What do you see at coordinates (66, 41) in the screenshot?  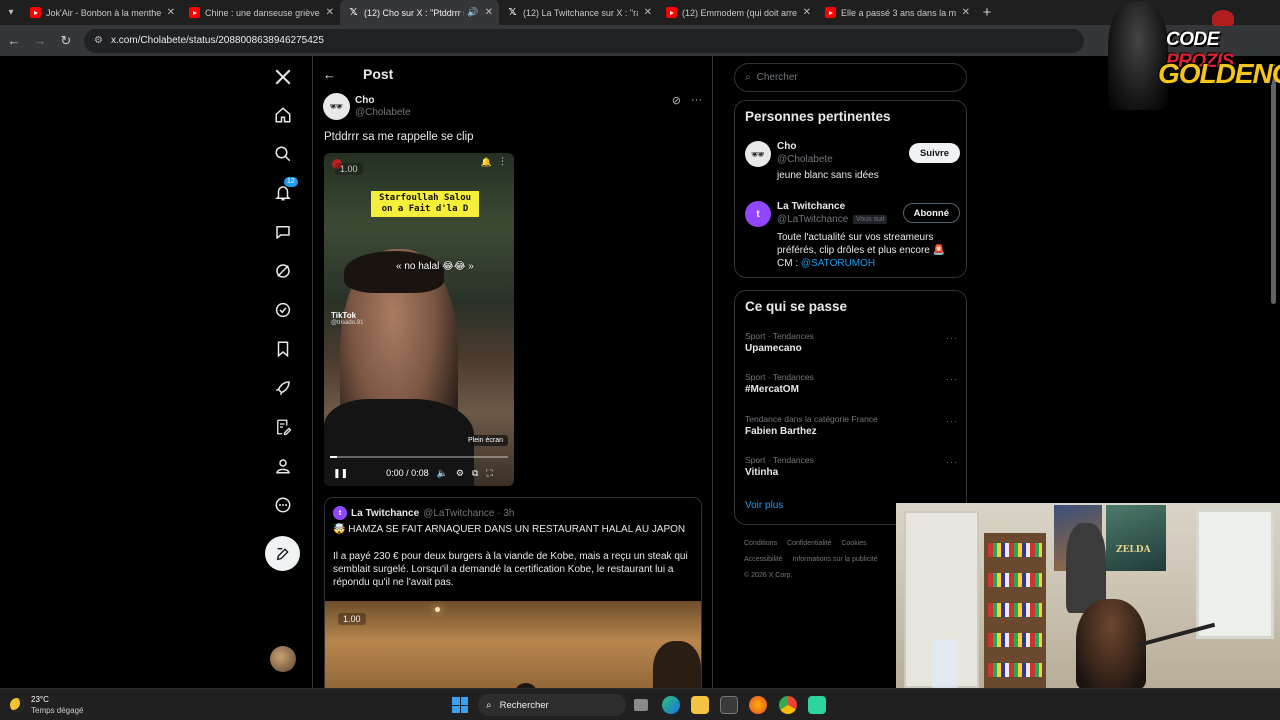 I see `reload-icon: ↻` at bounding box center [66, 41].